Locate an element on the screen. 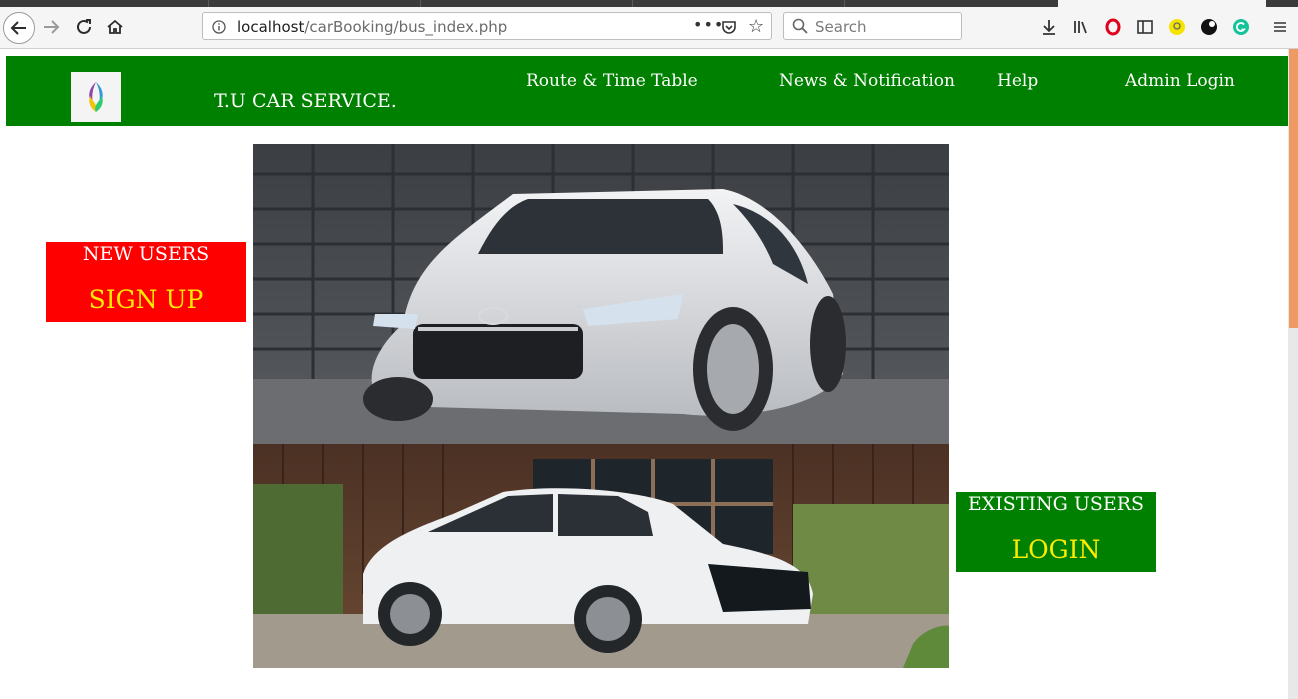  url-path: /carBooking/bus_index.php is located at coordinates (406, 27).